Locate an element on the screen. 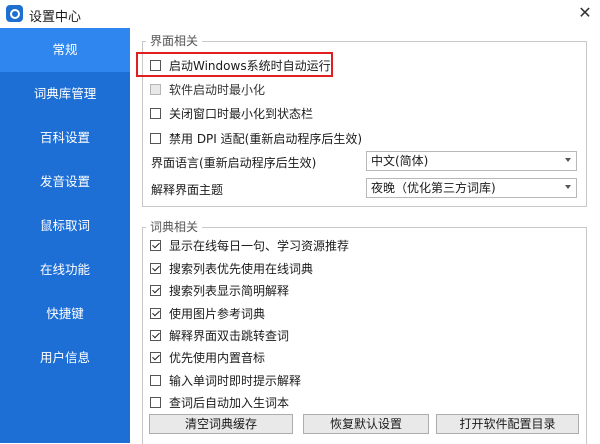 The width and height of the screenshot is (600, 444). language-label: 界面语言(重新启动程序后生效) is located at coordinates (234, 163).